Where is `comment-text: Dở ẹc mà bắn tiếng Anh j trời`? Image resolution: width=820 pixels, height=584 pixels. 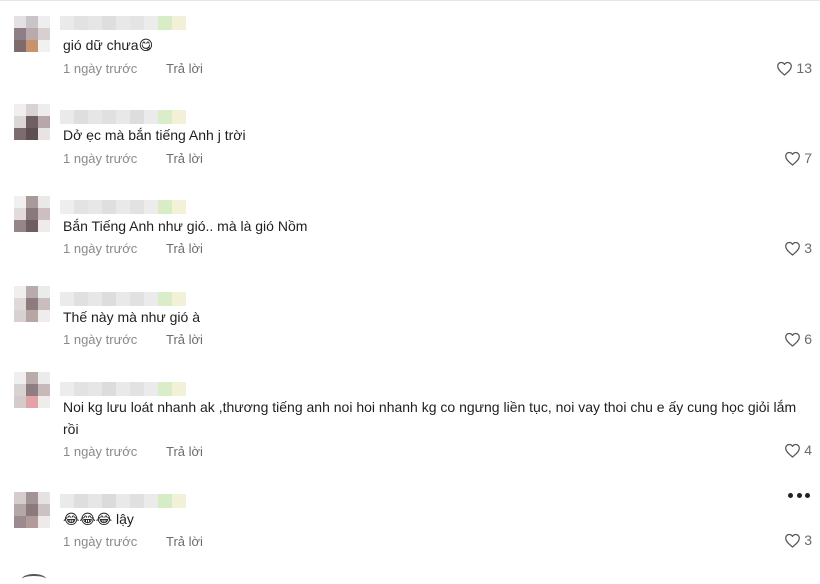
comment-text: Dở ẹc mà bắn tiếng Anh j trời is located at coordinates (154, 135).